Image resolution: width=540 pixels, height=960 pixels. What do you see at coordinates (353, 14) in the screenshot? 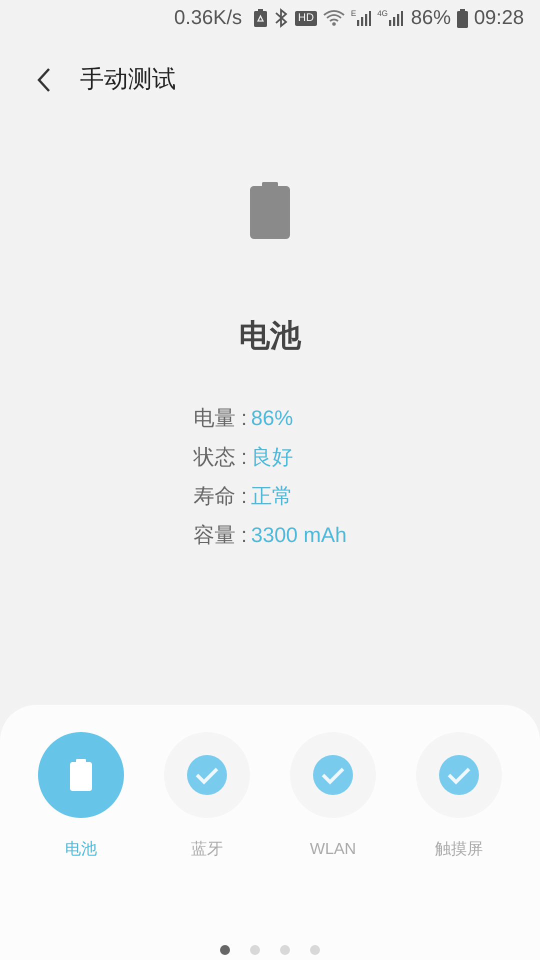
I see `network-type: E` at bounding box center [353, 14].